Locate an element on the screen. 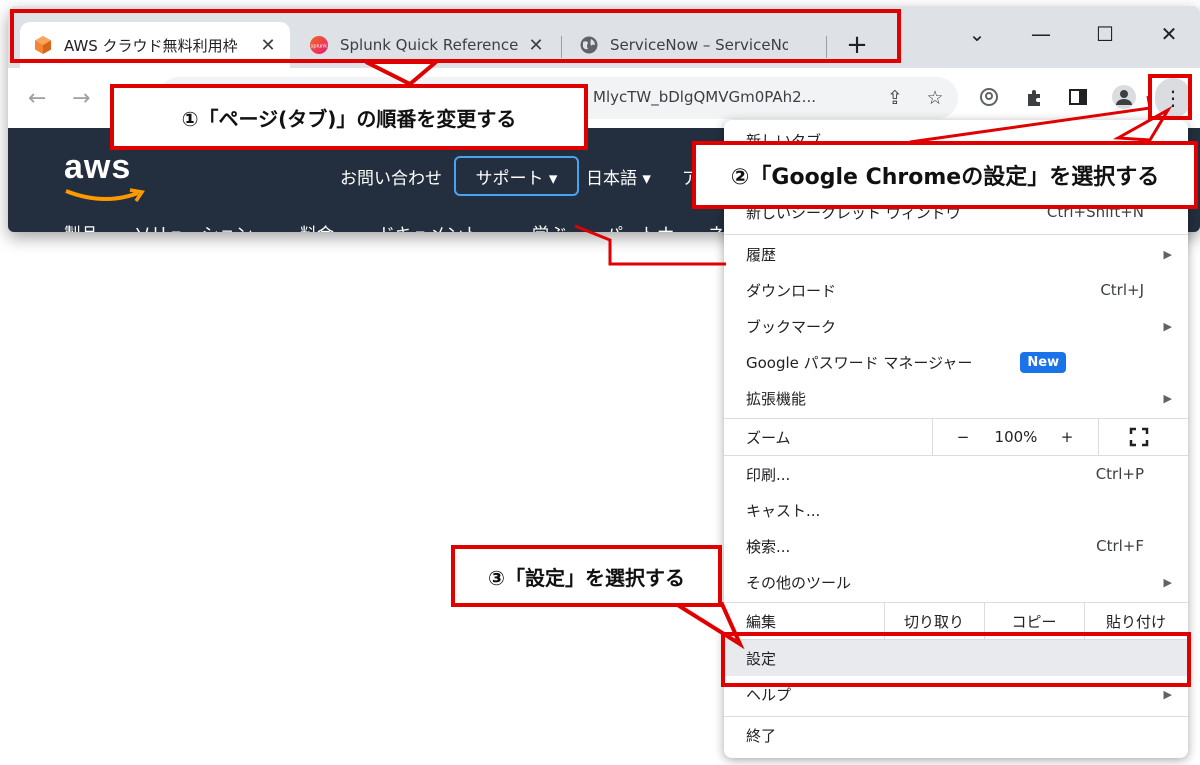 The height and width of the screenshot is (765, 1200). callout-step2: ②「Google Chromeの設定」を選択する is located at coordinates (945, 175).